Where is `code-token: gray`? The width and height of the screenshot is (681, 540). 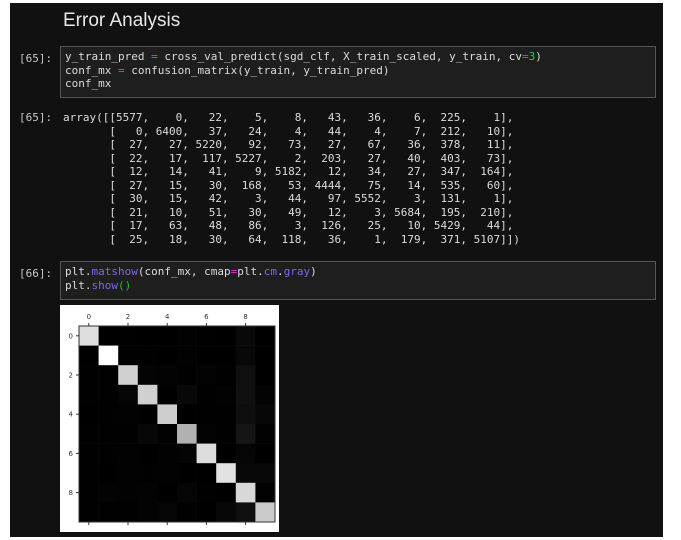
code-token: gray is located at coordinates (297, 271).